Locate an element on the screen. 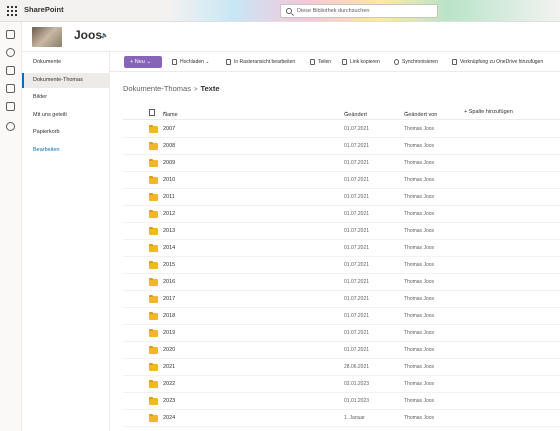 The width and height of the screenshot is (560, 431). file-type-icon is located at coordinates (152, 112).